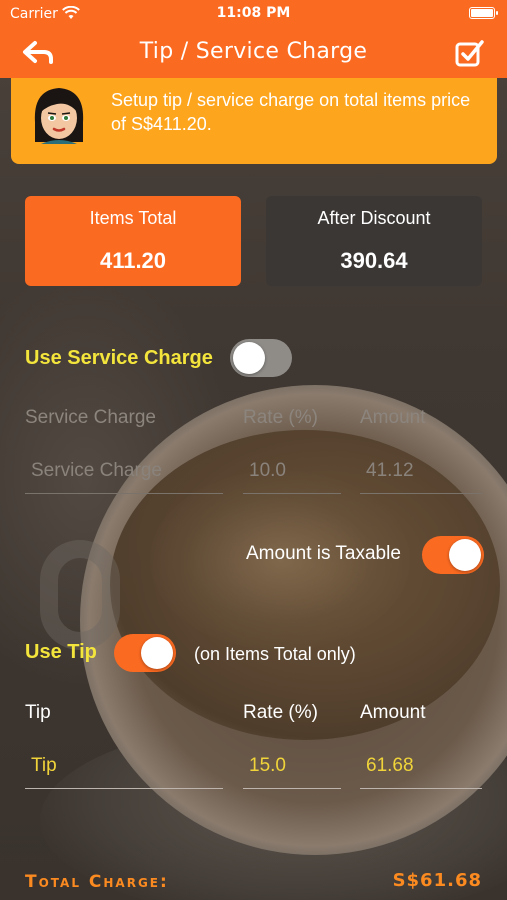 This screenshot has width=507, height=900. What do you see at coordinates (97, 882) in the screenshot?
I see `total-charge-label: Total Charge:` at bounding box center [97, 882].